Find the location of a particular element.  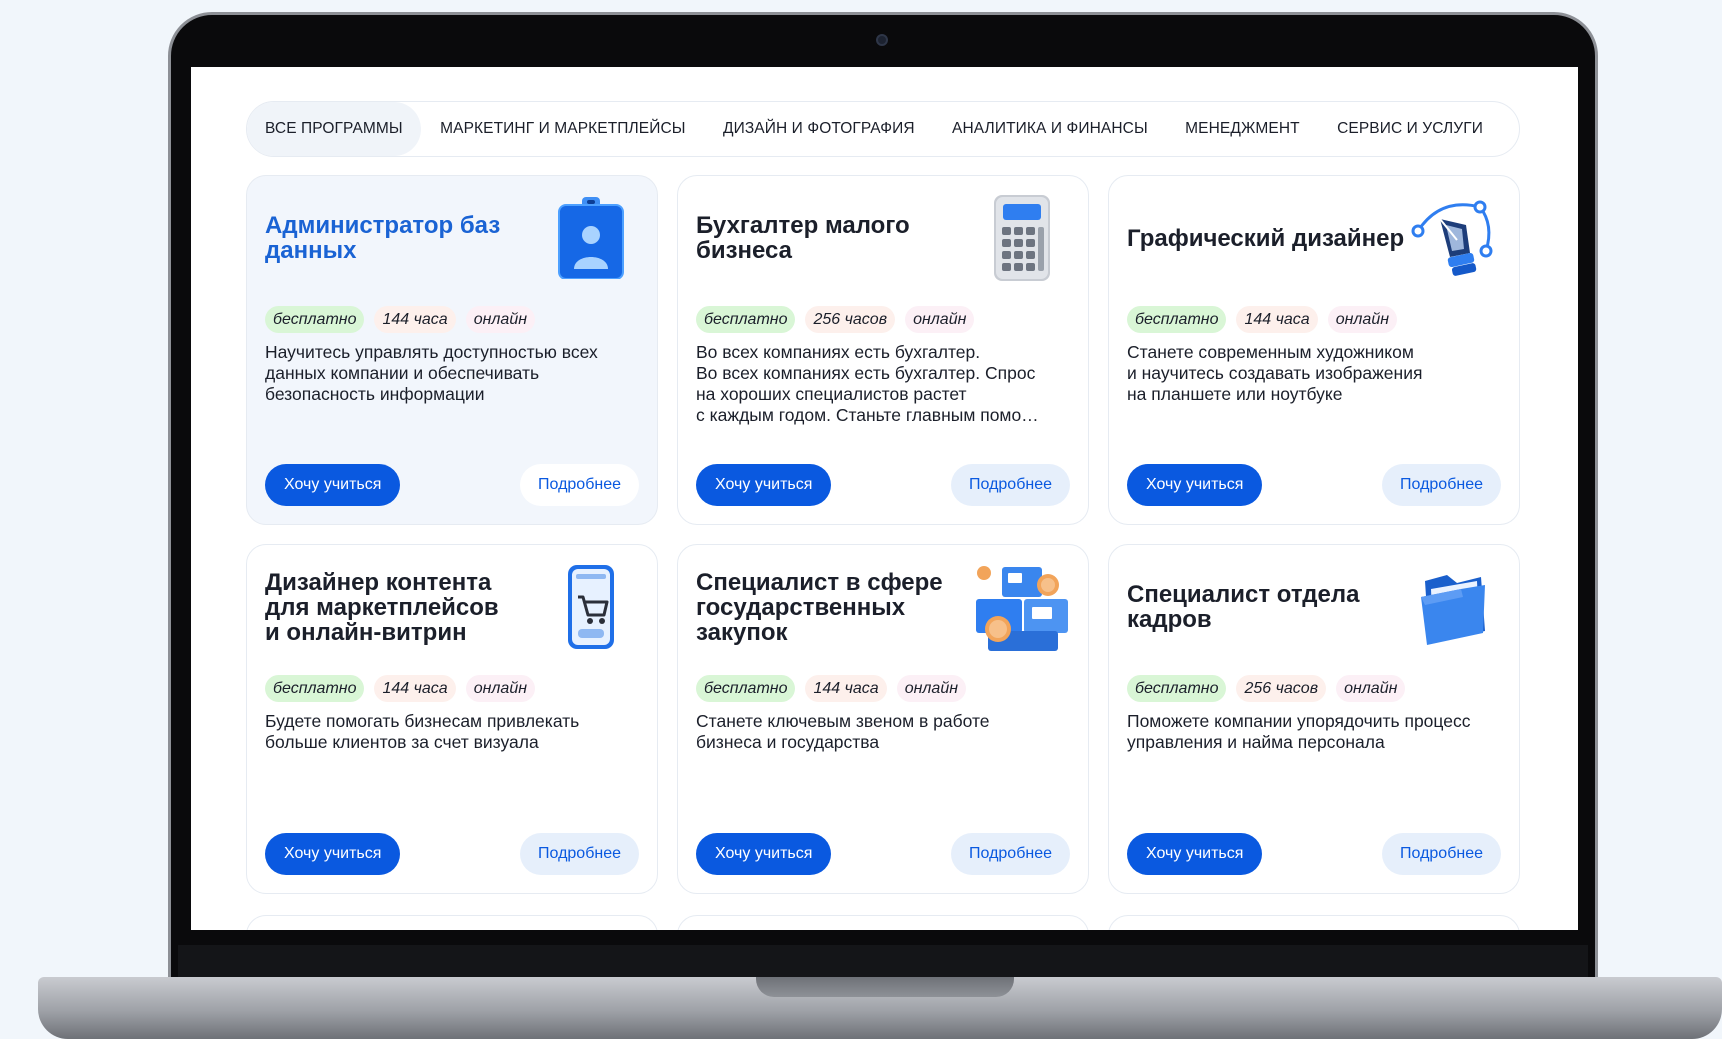

tab-marketing: МАРКЕТИНГ И МАРКЕТПЛЕЙСЫ is located at coordinates (562, 129).